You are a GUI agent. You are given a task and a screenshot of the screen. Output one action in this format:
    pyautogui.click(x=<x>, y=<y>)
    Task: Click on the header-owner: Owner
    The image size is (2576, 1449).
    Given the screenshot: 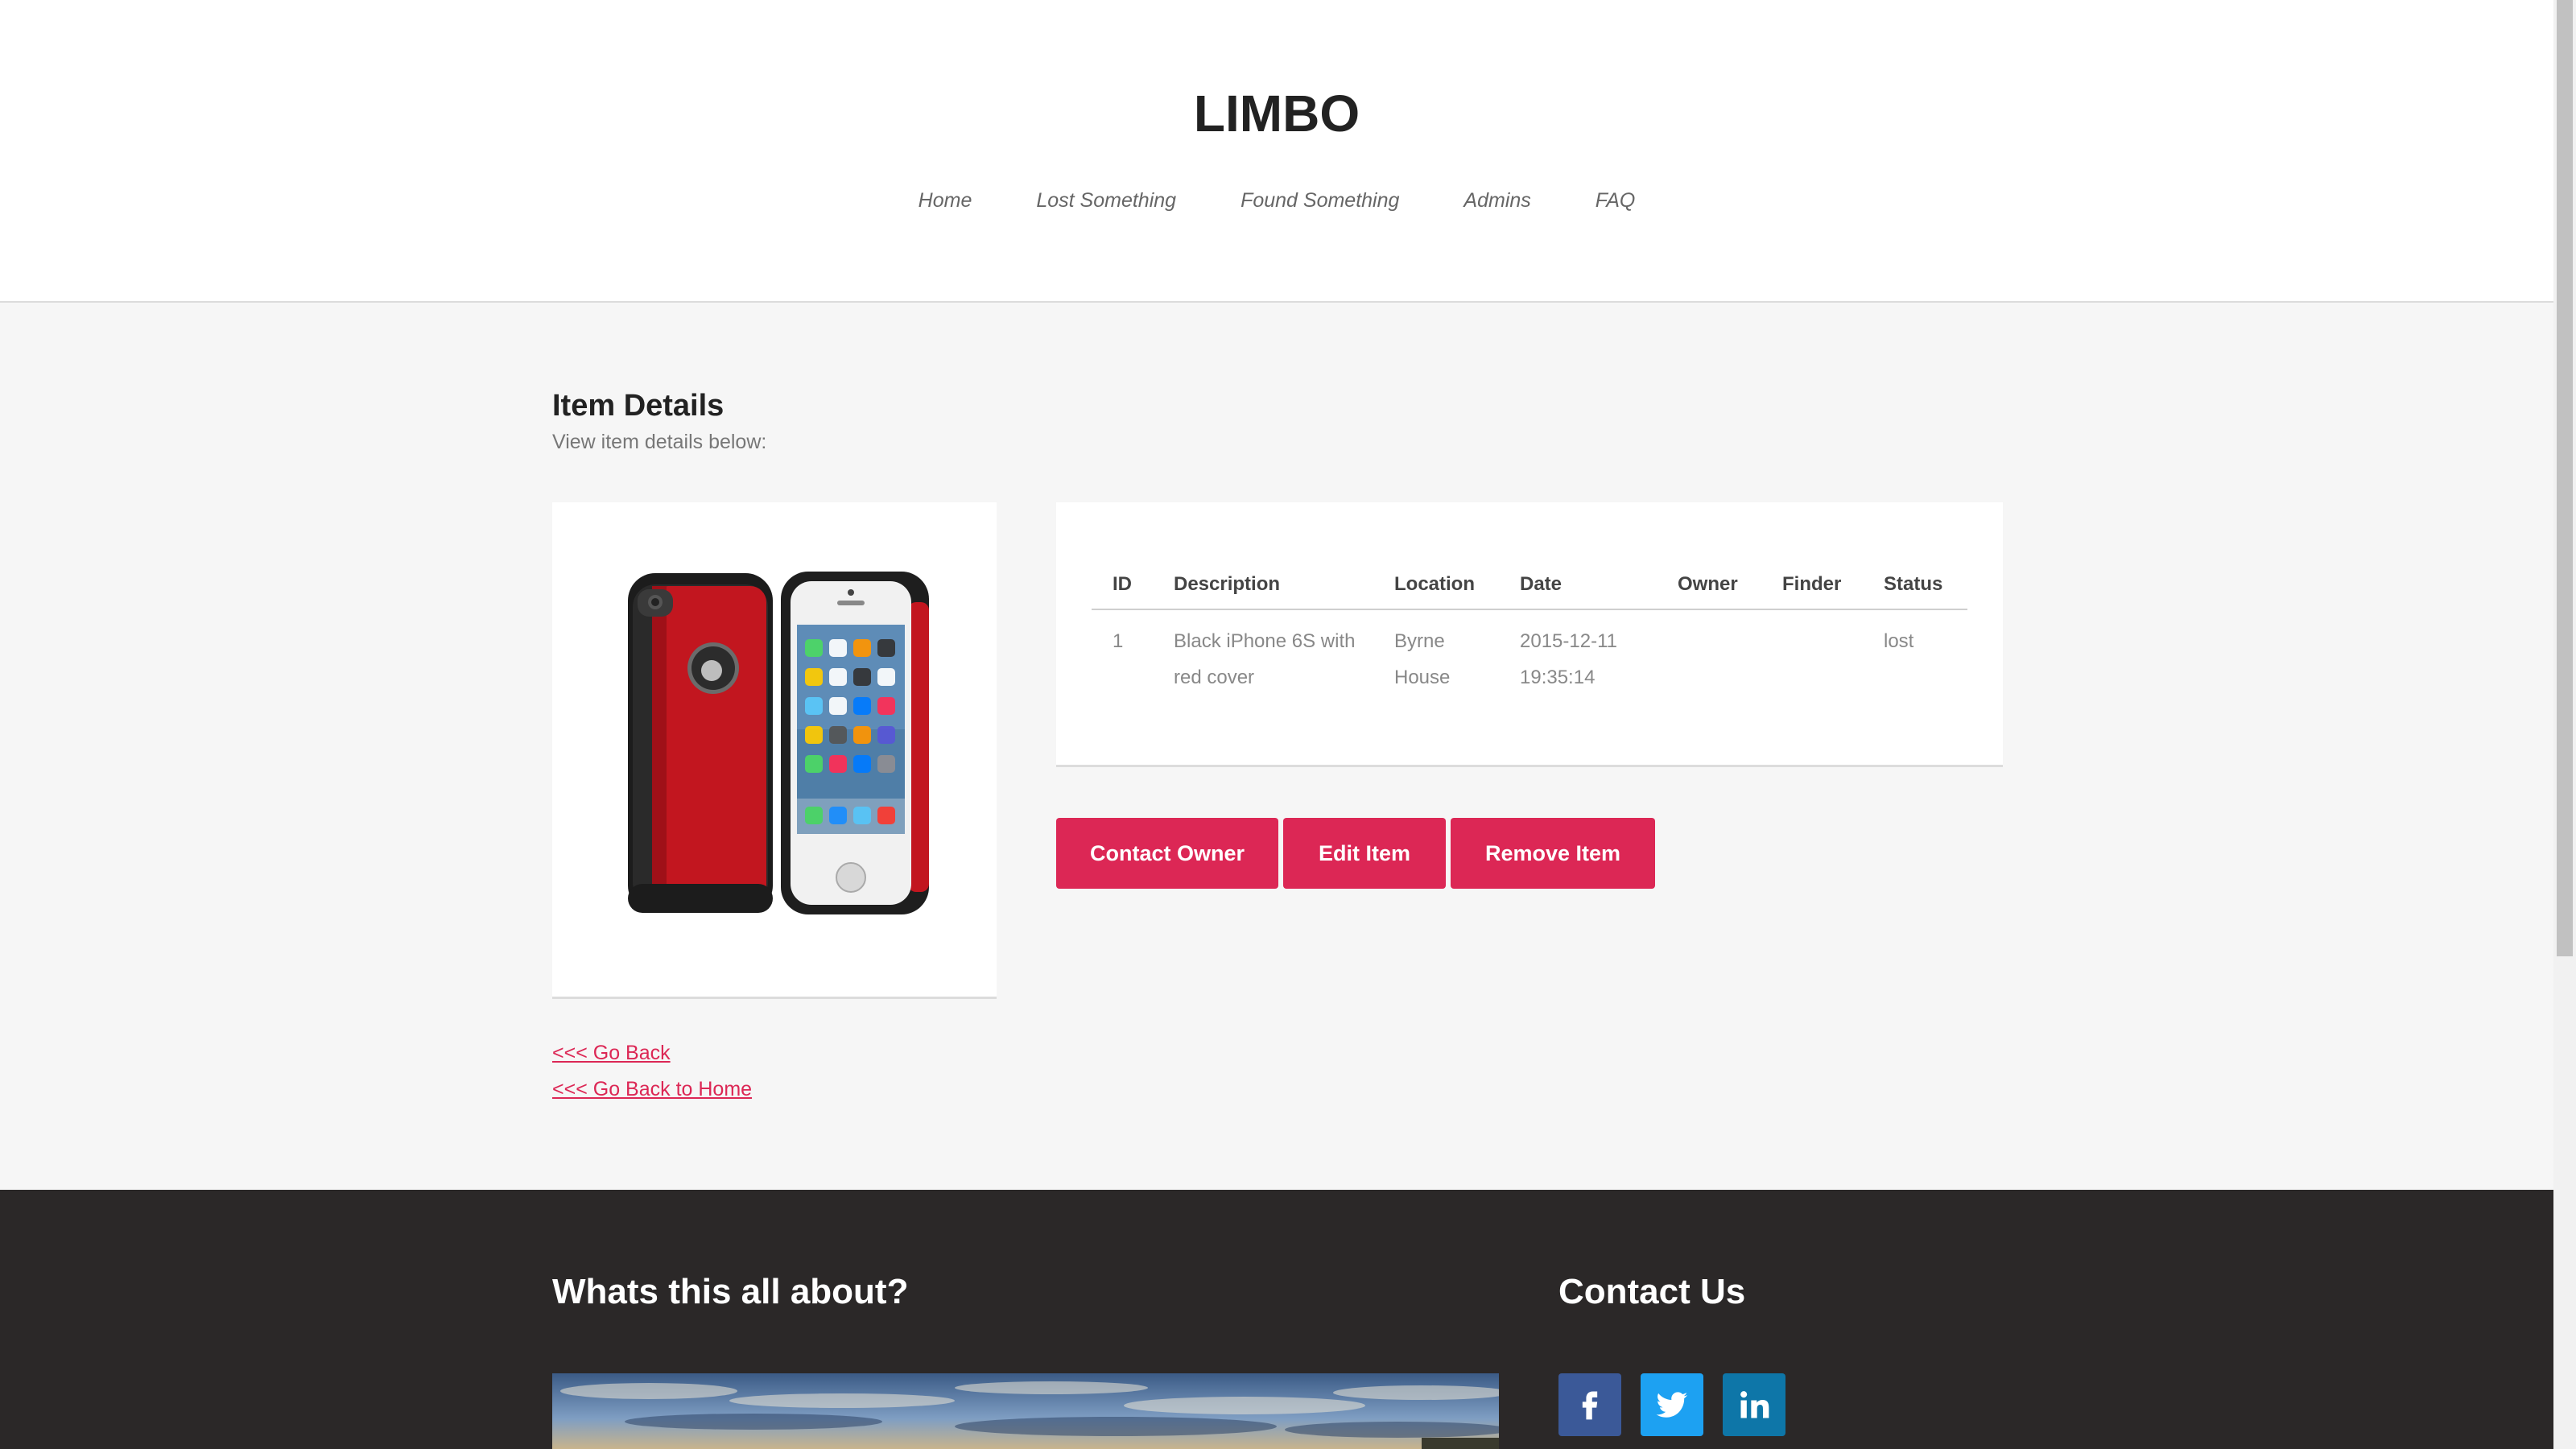 What is the action you would take?
    pyautogui.click(x=1730, y=587)
    